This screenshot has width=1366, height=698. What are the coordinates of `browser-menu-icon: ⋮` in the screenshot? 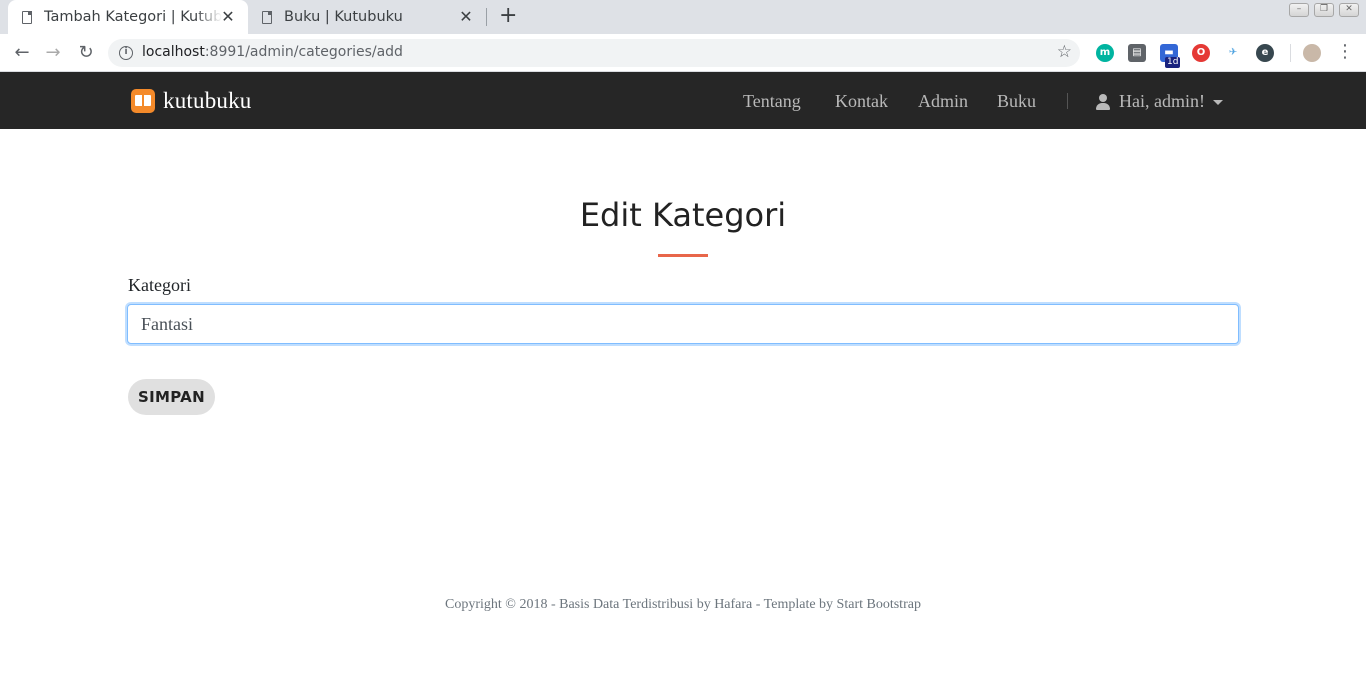 It's located at (1345, 52).